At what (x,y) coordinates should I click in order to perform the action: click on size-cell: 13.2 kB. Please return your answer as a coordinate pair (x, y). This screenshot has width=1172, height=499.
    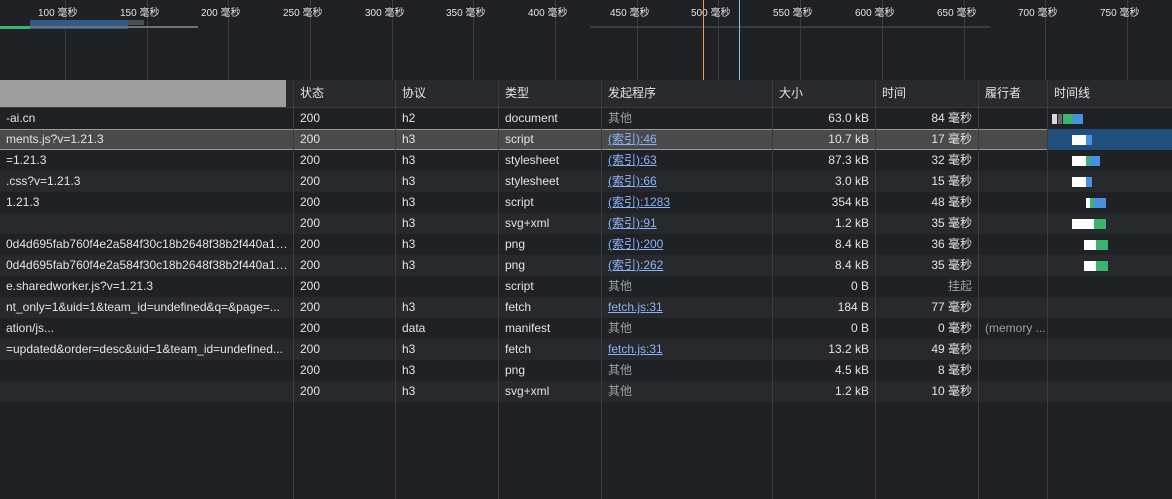
    Looking at the image, I should click on (848, 349).